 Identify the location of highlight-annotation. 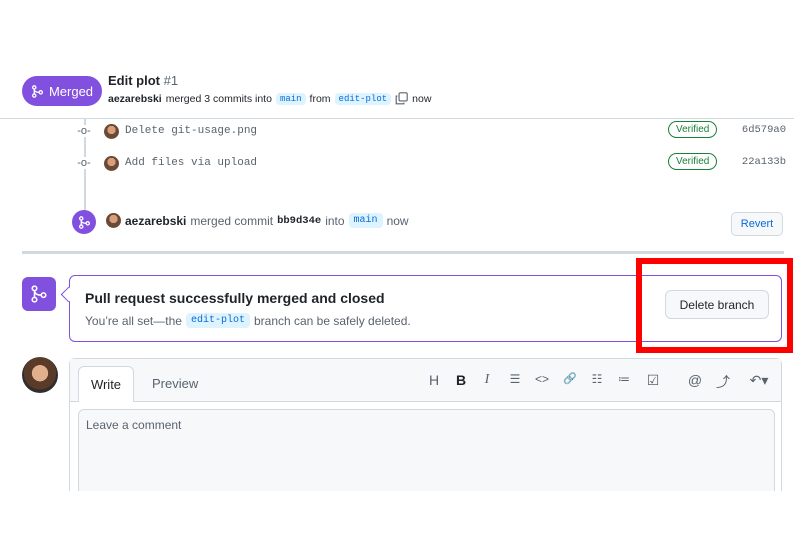
(714, 305).